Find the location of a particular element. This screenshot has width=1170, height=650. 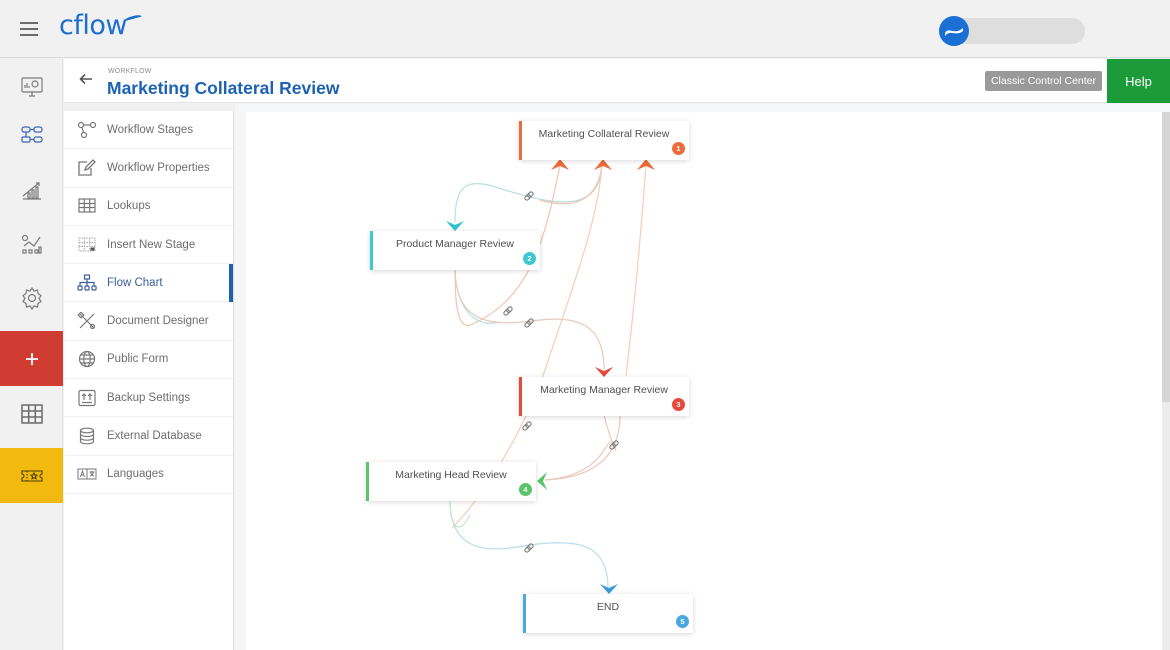

menu-item-workflow-stages: Workflow Stages is located at coordinates (148, 130).